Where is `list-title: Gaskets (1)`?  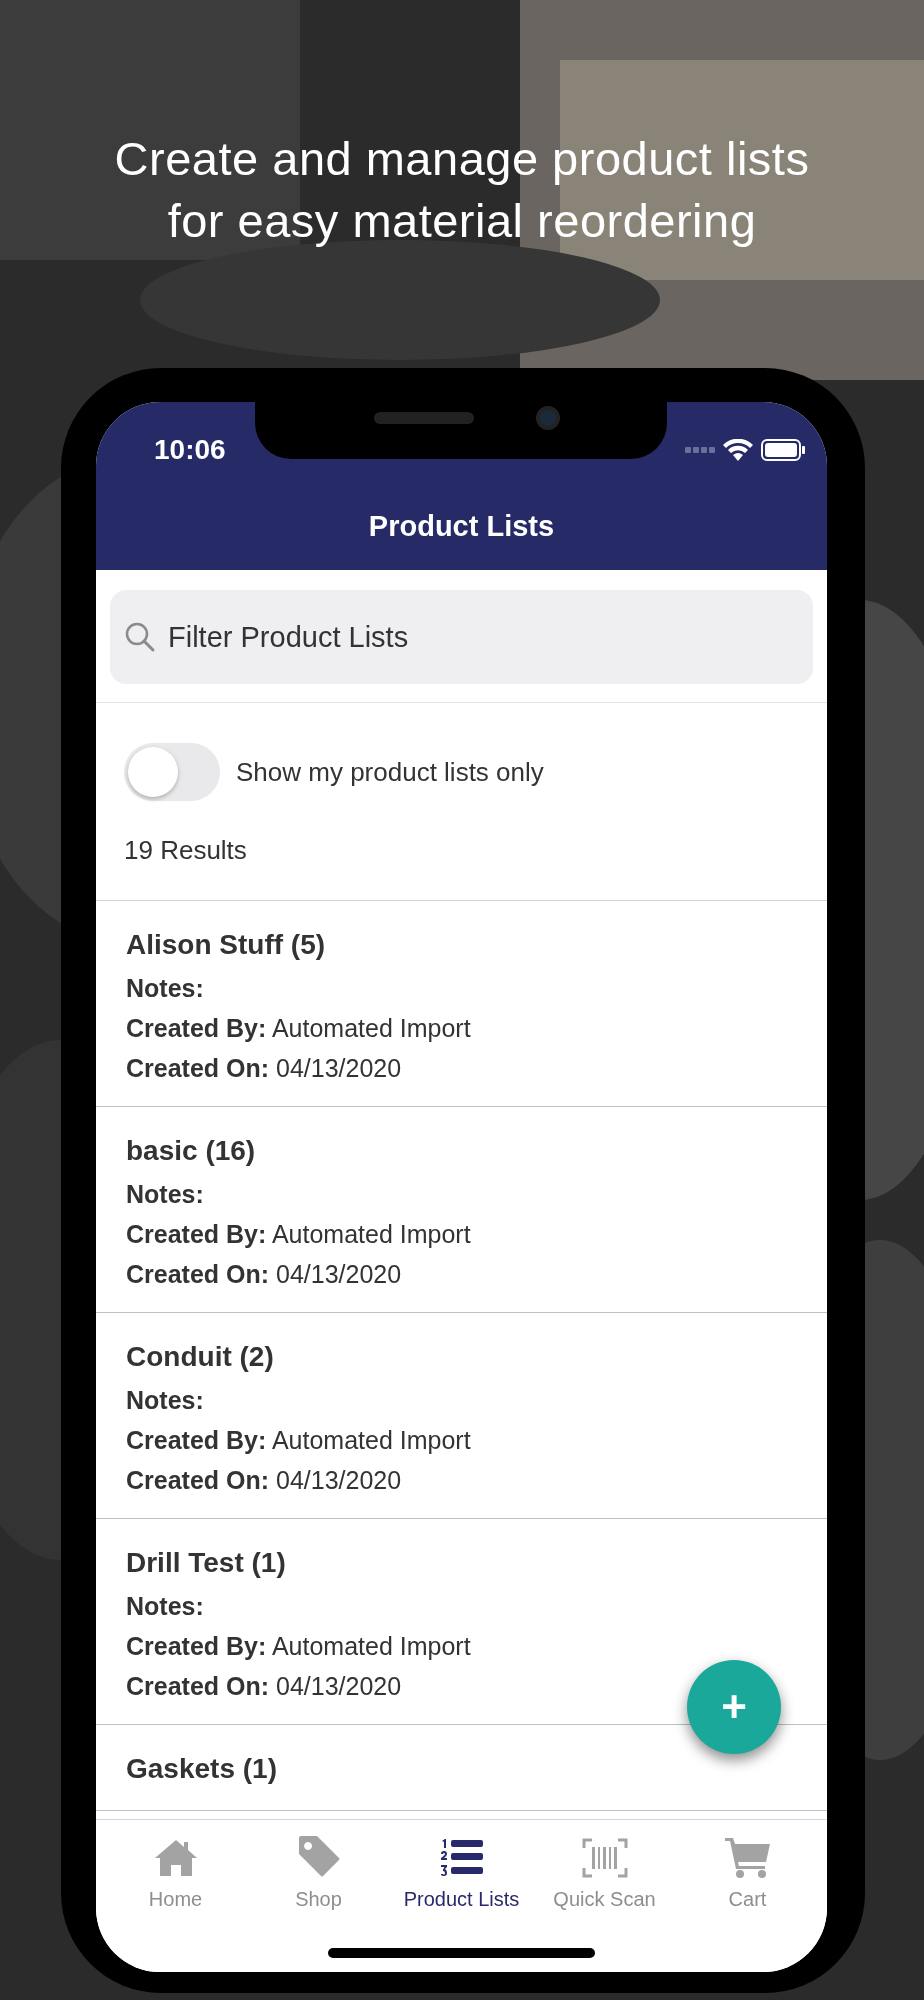 list-title: Gaskets (1) is located at coordinates (201, 1769).